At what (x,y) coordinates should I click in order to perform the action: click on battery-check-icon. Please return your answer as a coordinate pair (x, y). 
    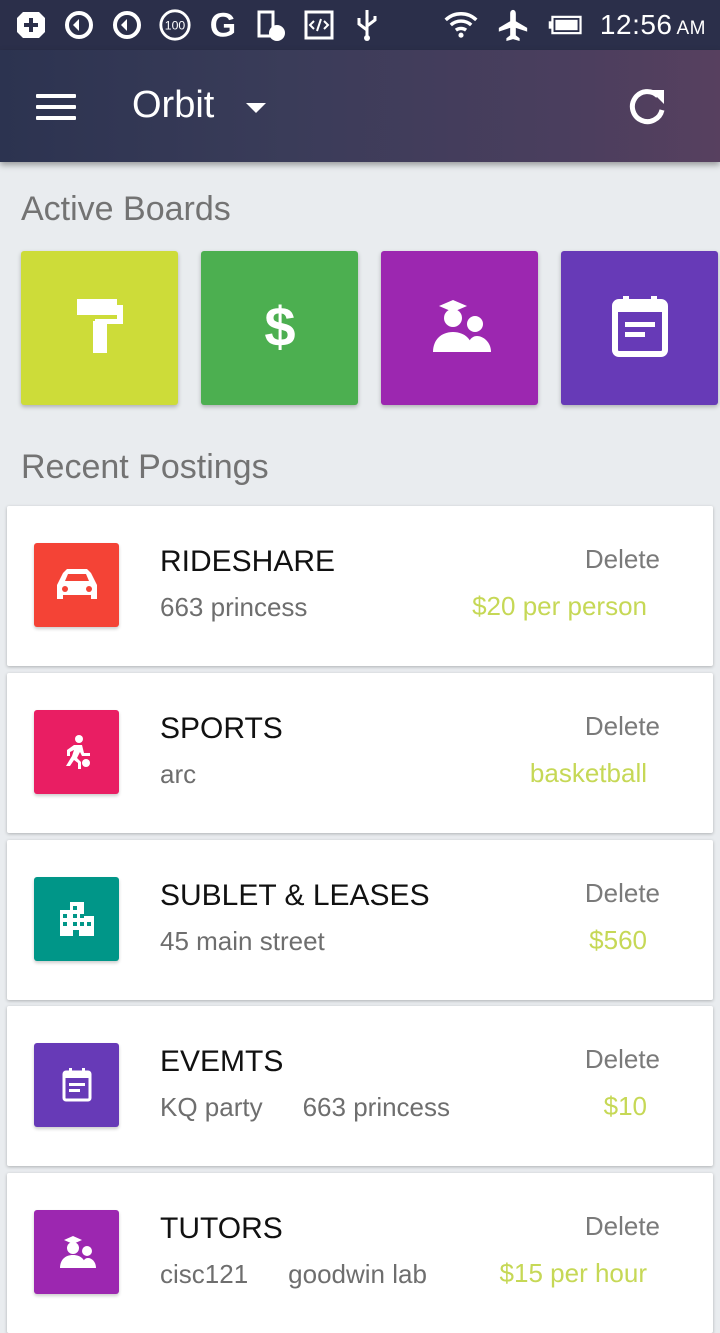
    Looking at the image, I should click on (271, 25).